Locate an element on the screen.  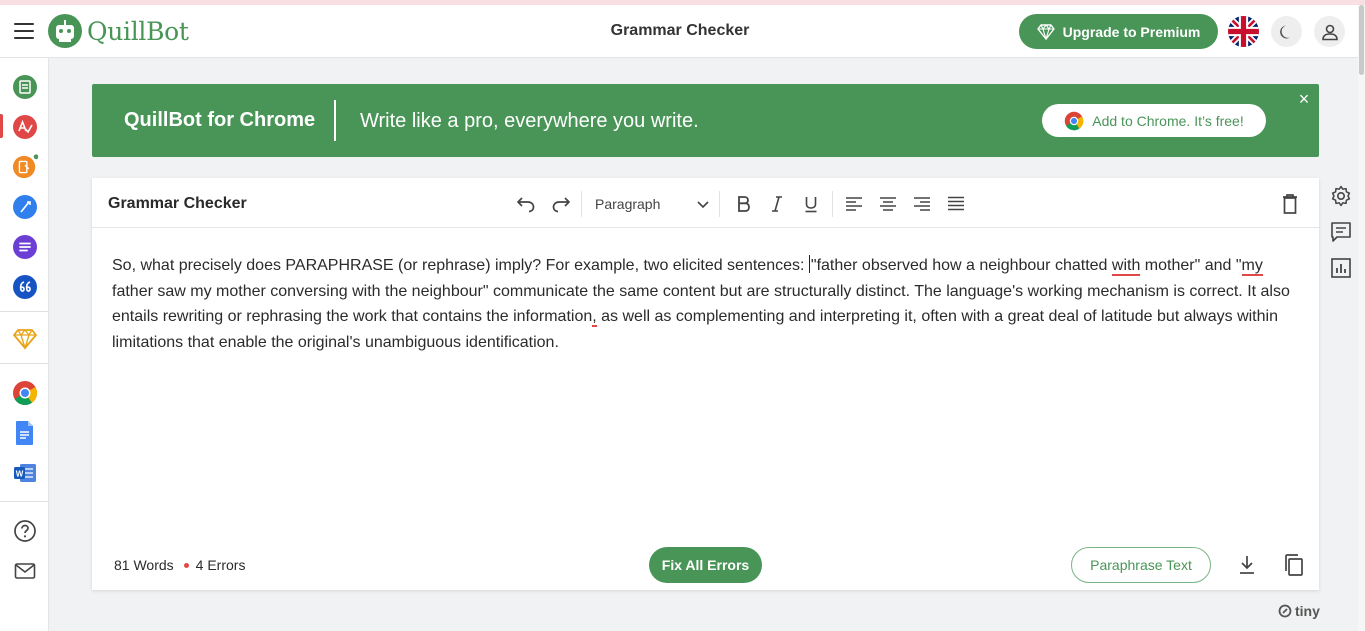
banner-divider is located at coordinates (335, 120).